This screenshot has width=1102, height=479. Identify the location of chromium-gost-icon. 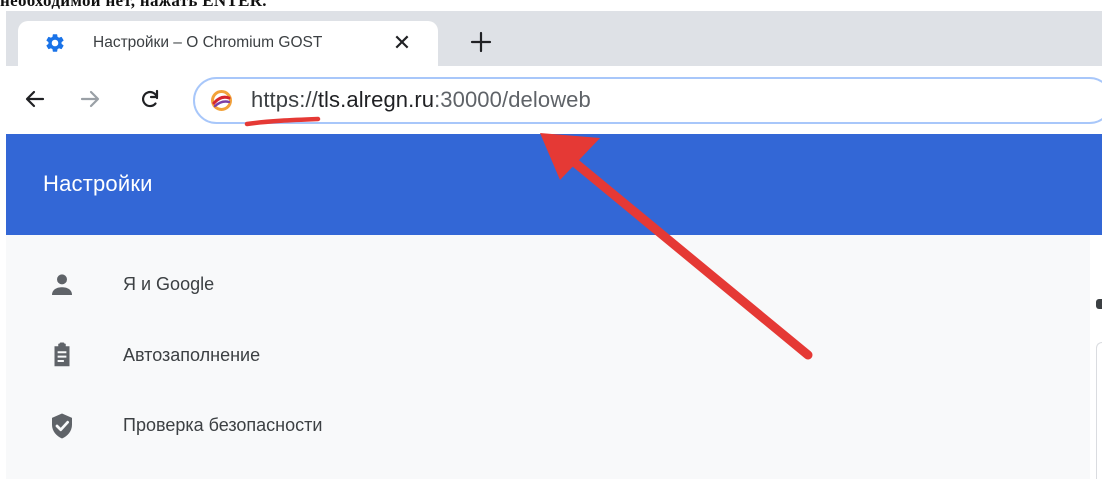
(221, 100).